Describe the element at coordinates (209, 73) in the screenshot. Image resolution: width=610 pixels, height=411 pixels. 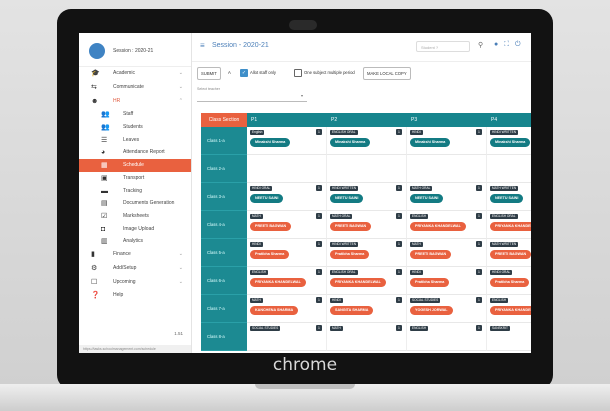
I see `submit-button: SUBMIT` at that location.